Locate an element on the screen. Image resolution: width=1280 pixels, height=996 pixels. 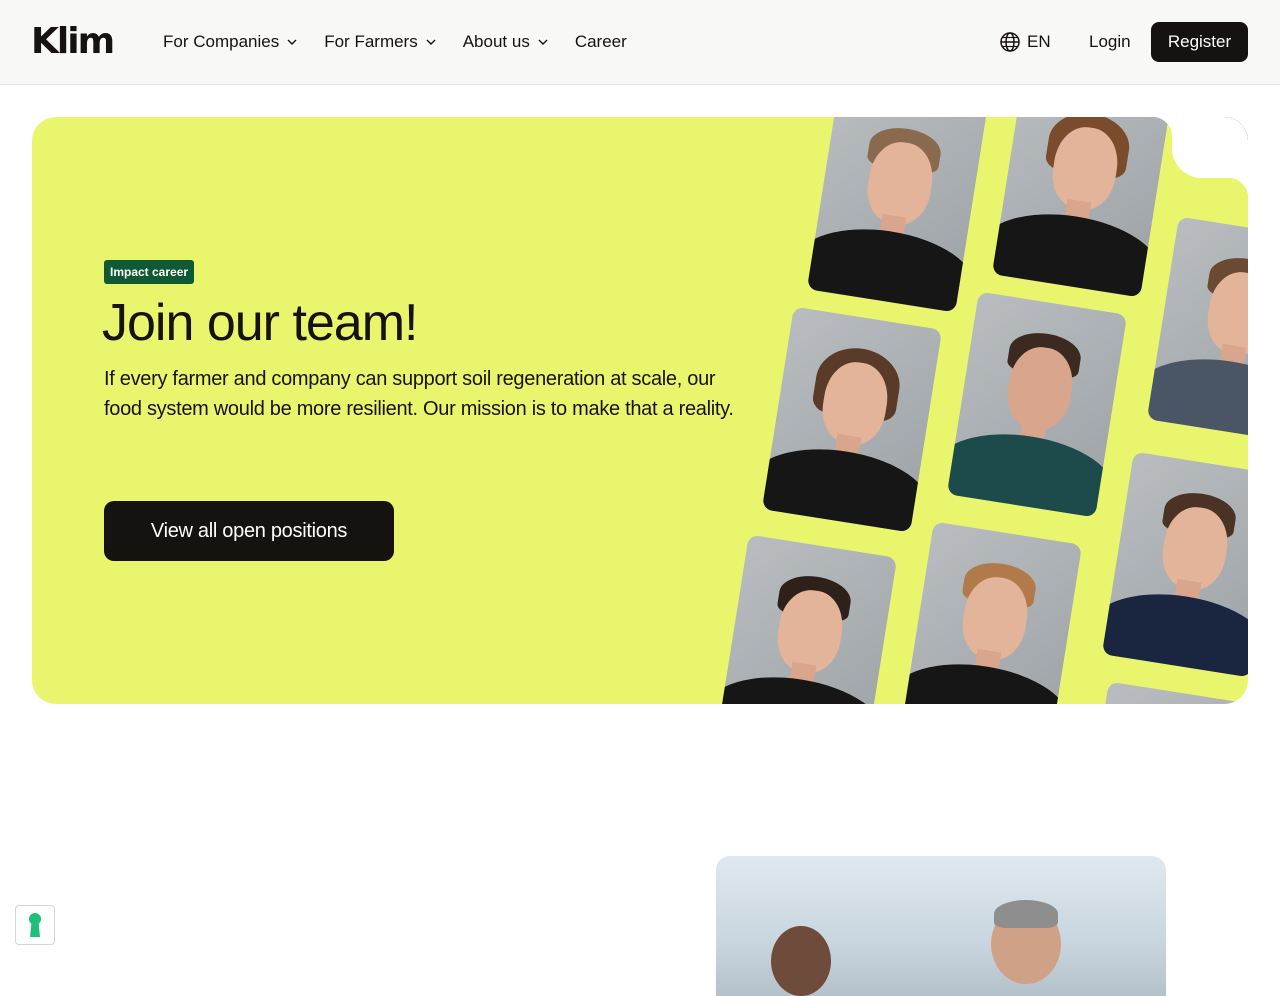
hero-title: Join our team! is located at coordinates (260, 323).